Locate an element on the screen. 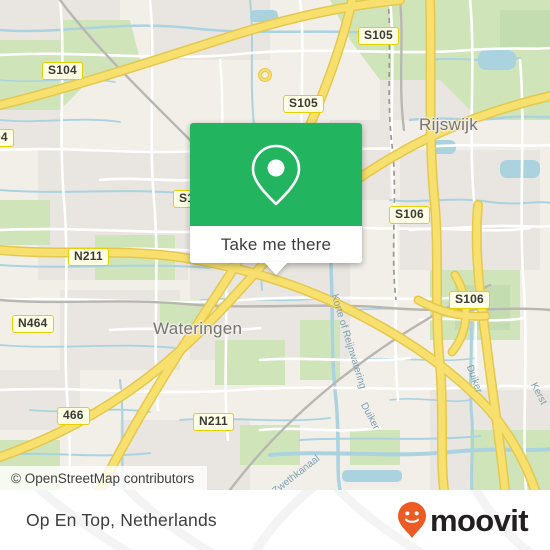  osm-attribution: © OpenStreetMap contributors is located at coordinates (104, 478).